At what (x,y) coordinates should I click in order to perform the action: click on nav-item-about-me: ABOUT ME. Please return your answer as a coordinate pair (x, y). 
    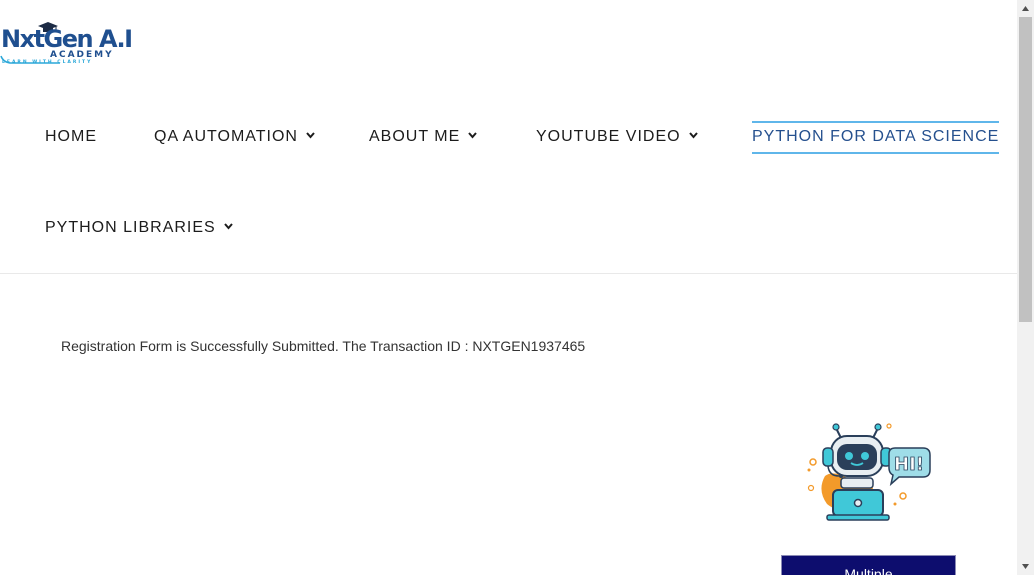
    Looking at the image, I should click on (423, 137).